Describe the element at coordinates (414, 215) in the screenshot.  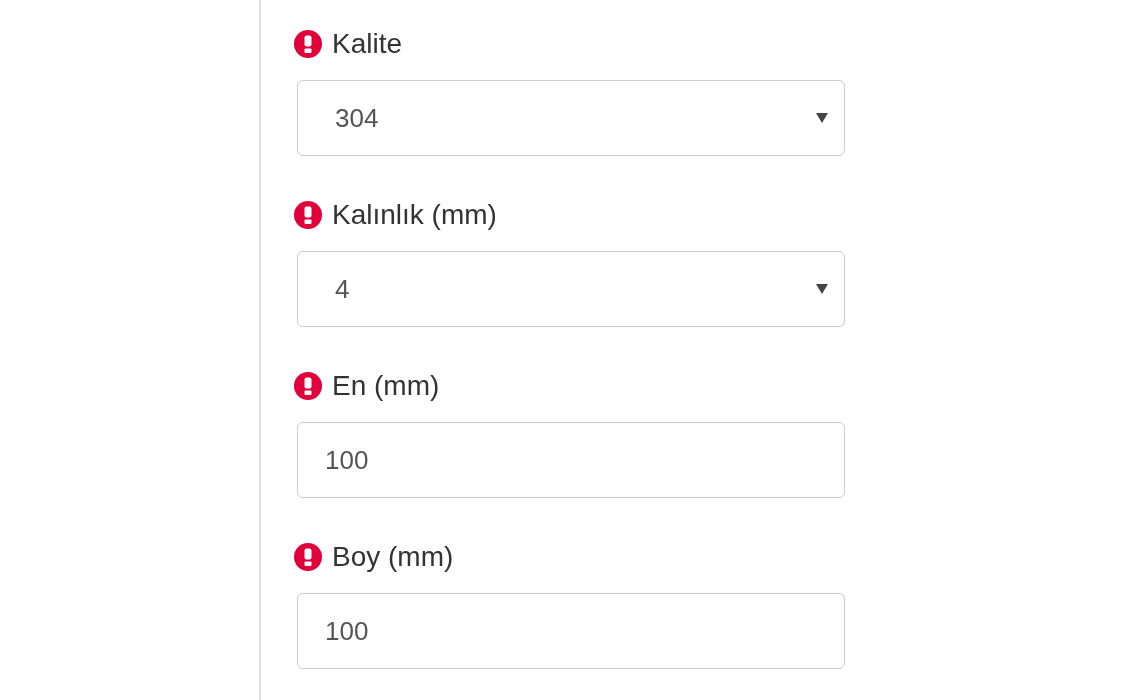
I see `field-label: Kalınlık (mm)` at that location.